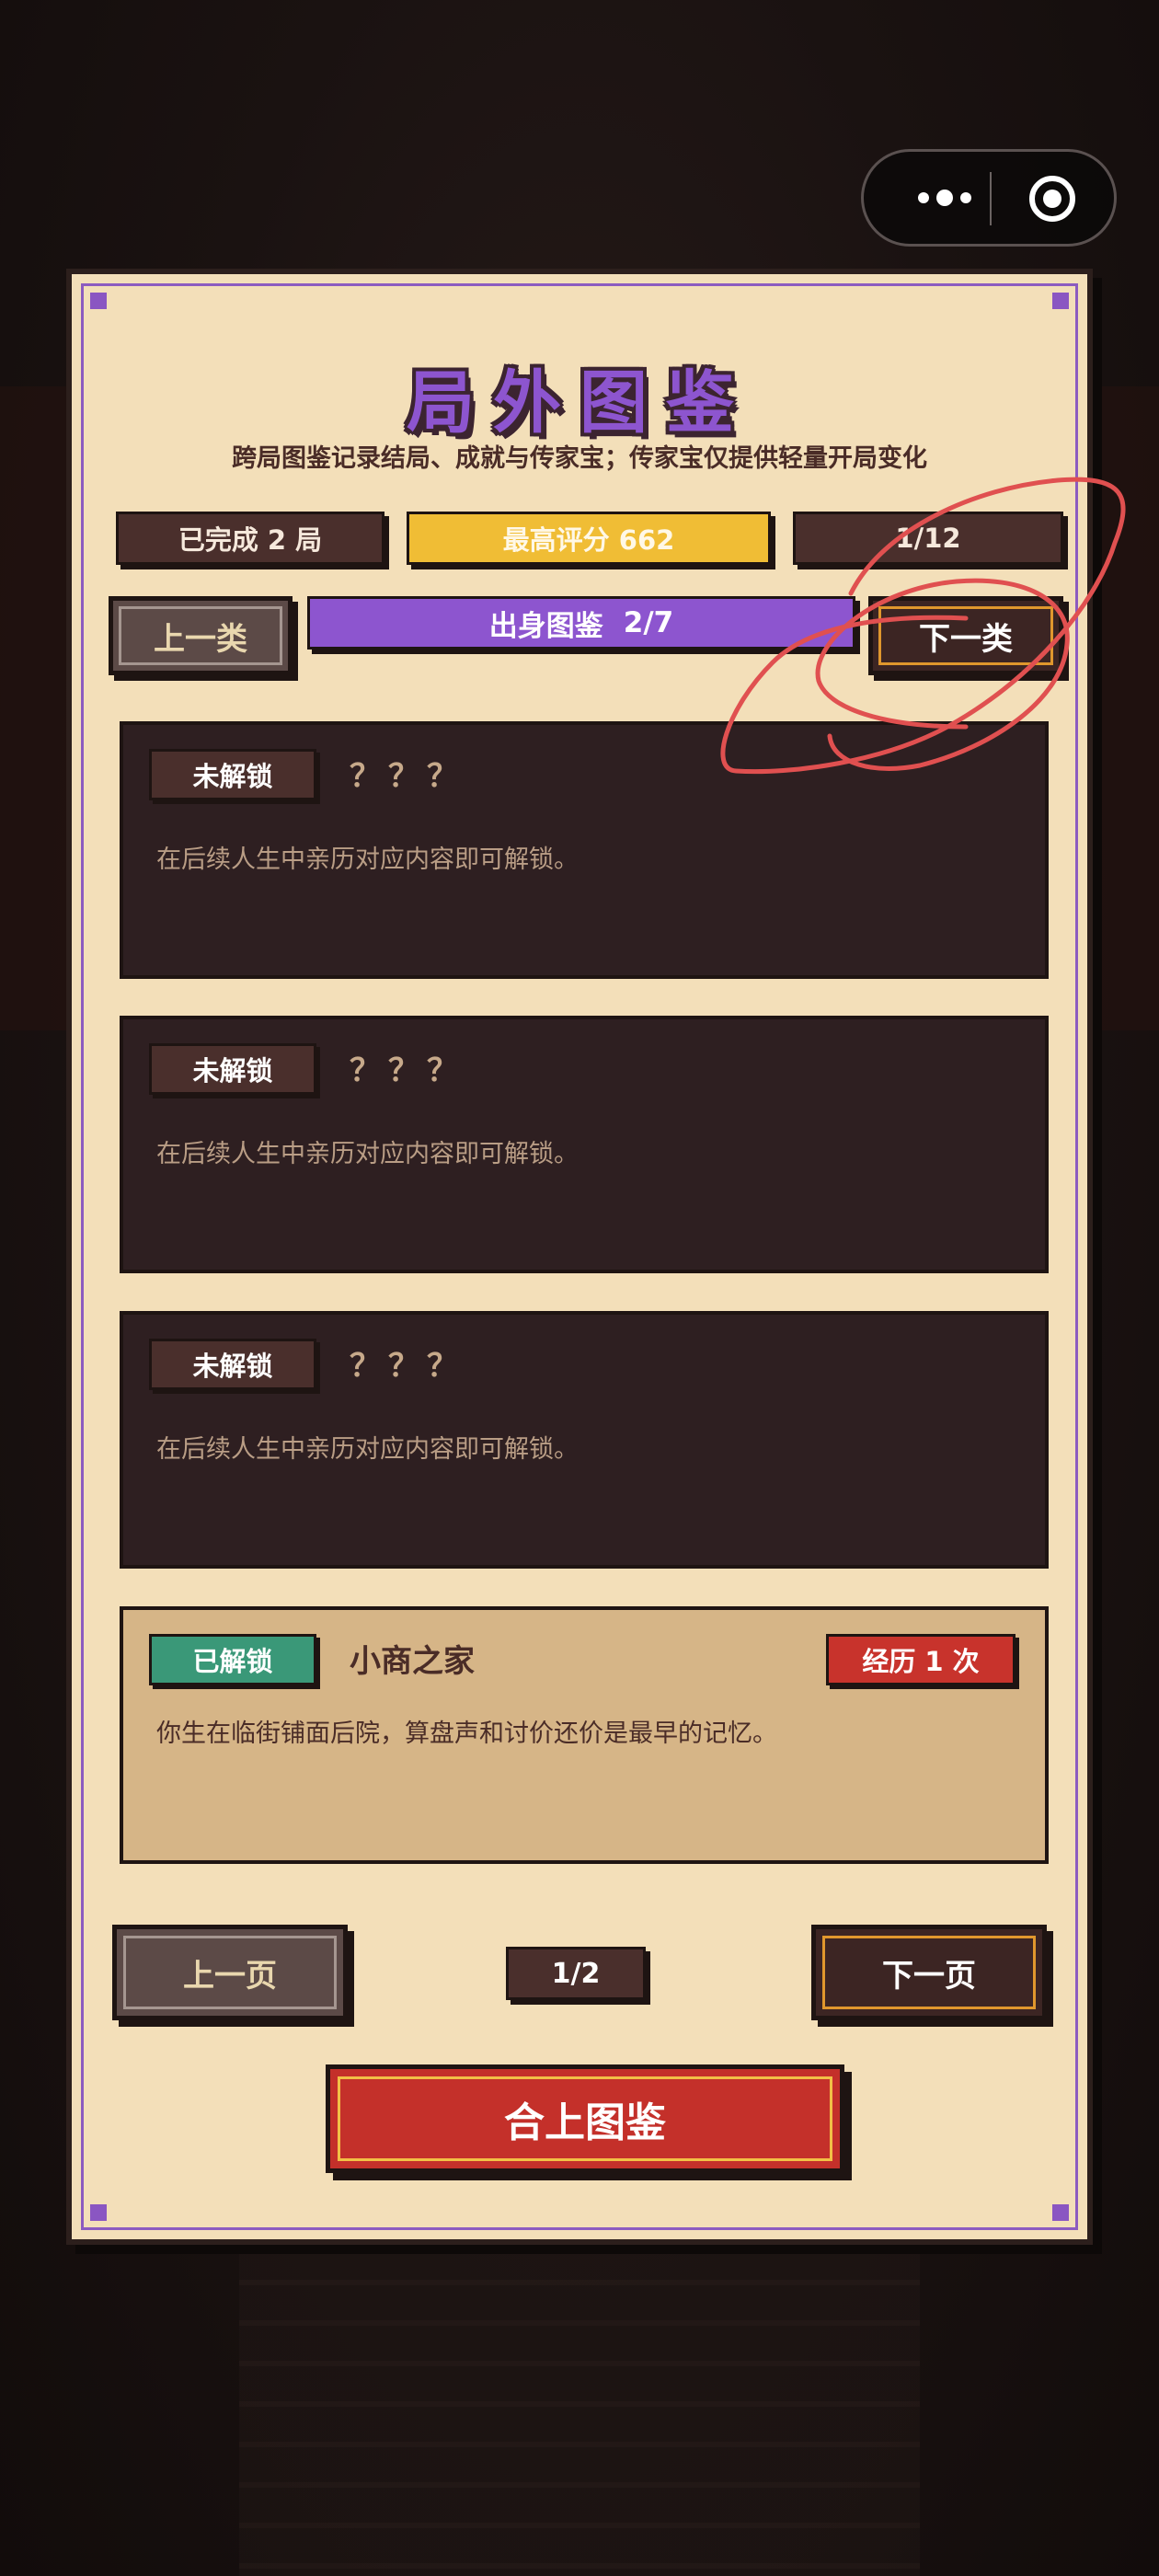 This screenshot has width=1159, height=2576. I want to click on next-page-button: 下一页, so click(929, 1972).